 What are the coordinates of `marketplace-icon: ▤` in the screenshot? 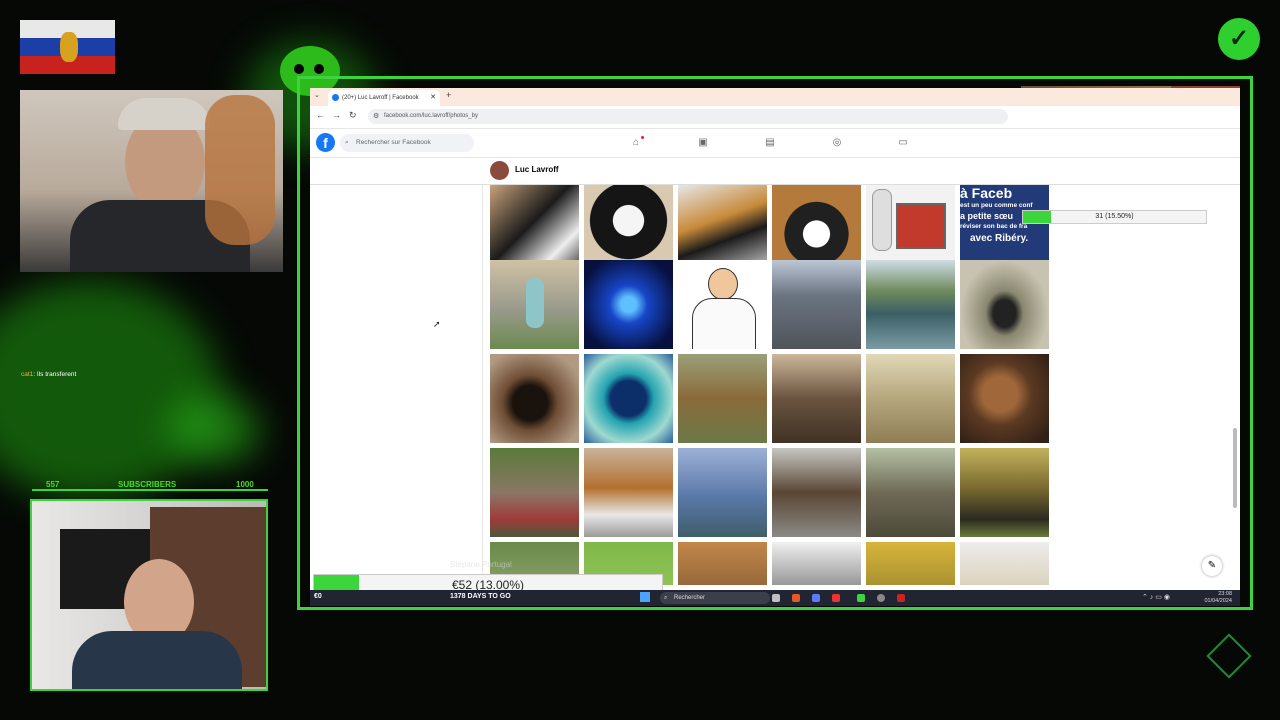 It's located at (770, 143).